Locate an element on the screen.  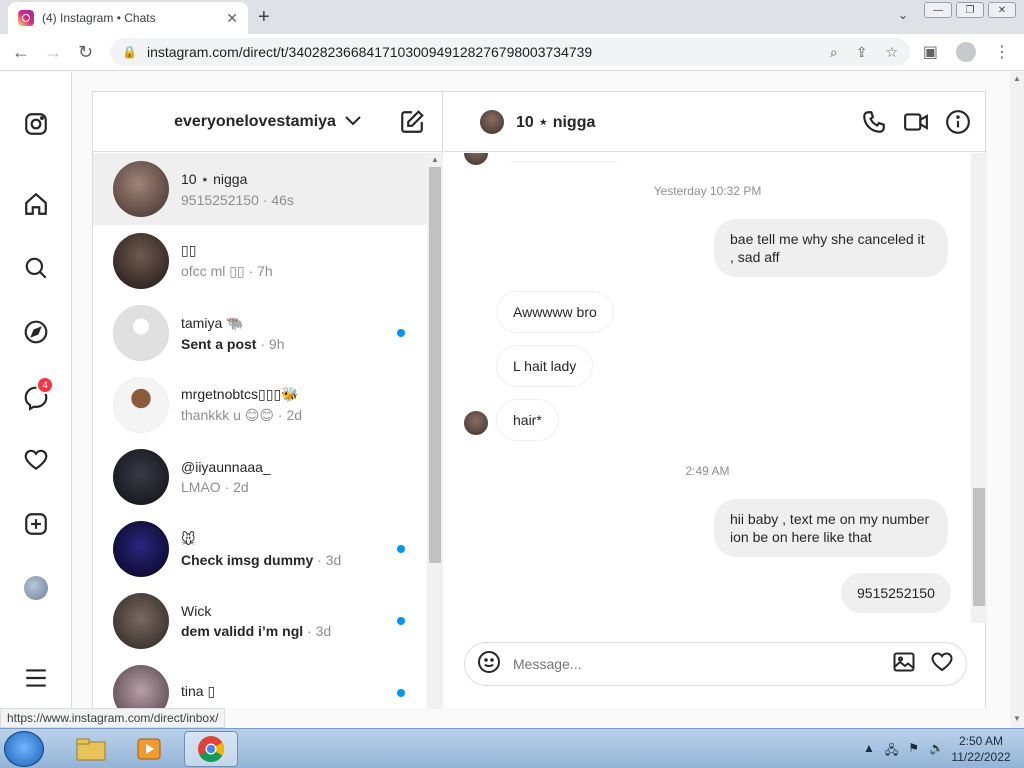
network-icon: 🖧 is located at coordinates (891, 751).